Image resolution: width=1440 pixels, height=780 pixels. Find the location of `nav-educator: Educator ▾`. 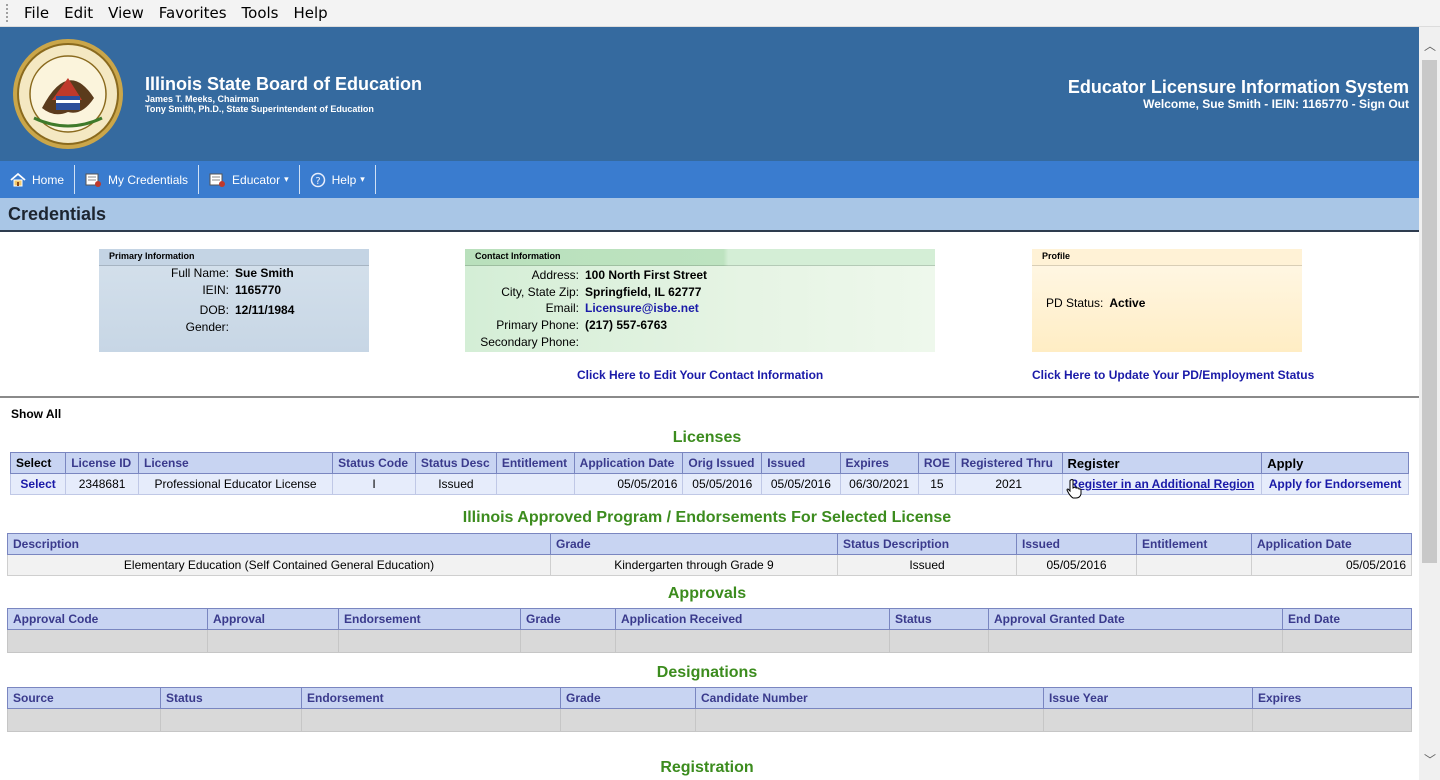

nav-educator: Educator ▾ is located at coordinates (249, 179).